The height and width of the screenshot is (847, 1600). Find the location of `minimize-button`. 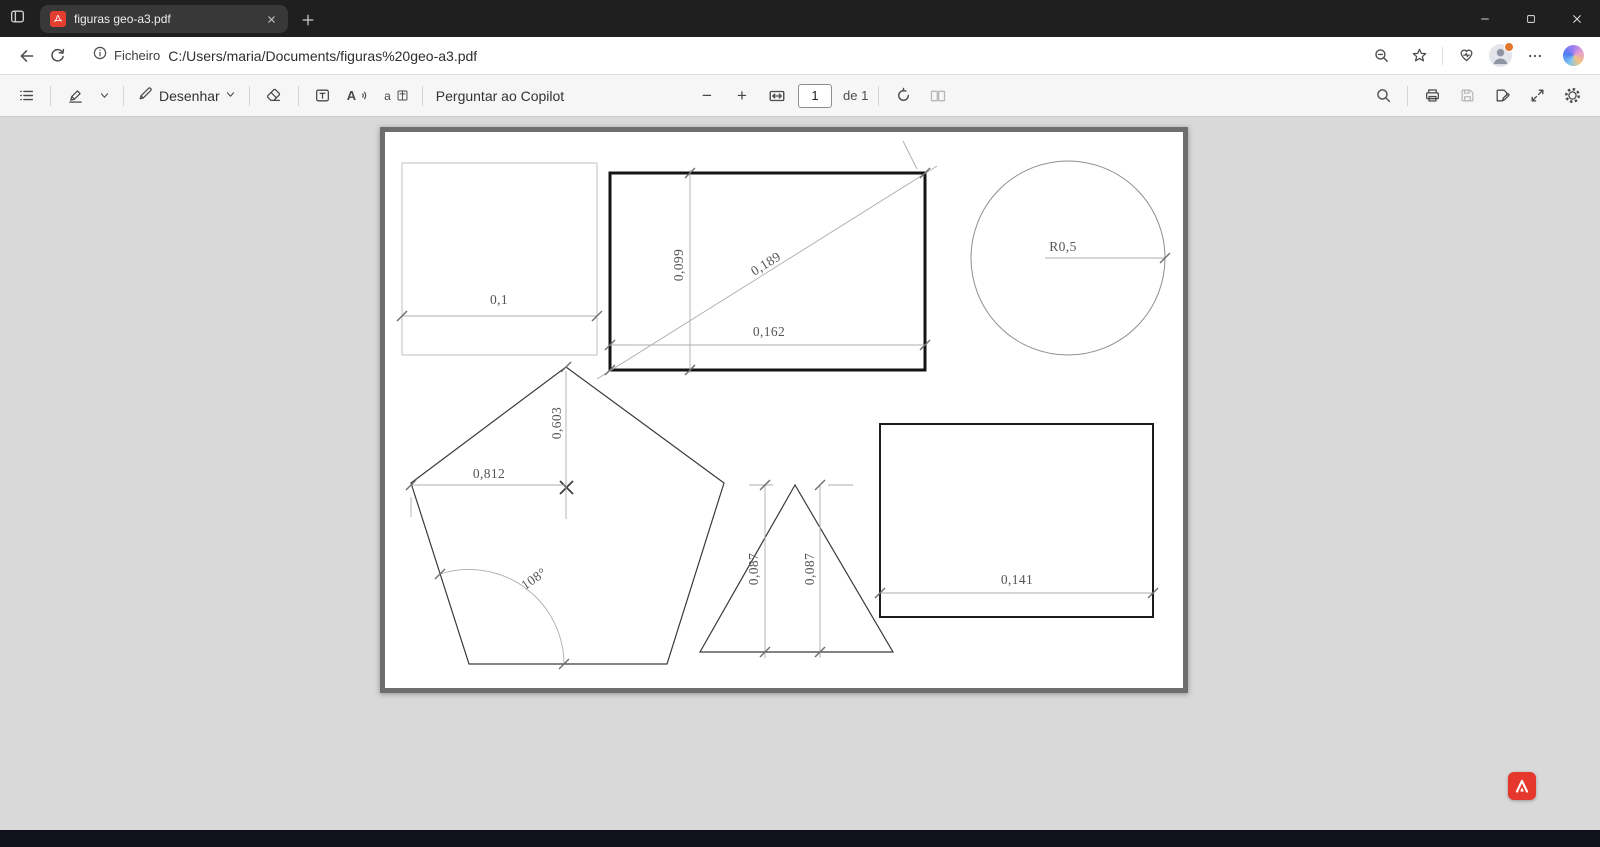

minimize-button is located at coordinates (1485, 18).